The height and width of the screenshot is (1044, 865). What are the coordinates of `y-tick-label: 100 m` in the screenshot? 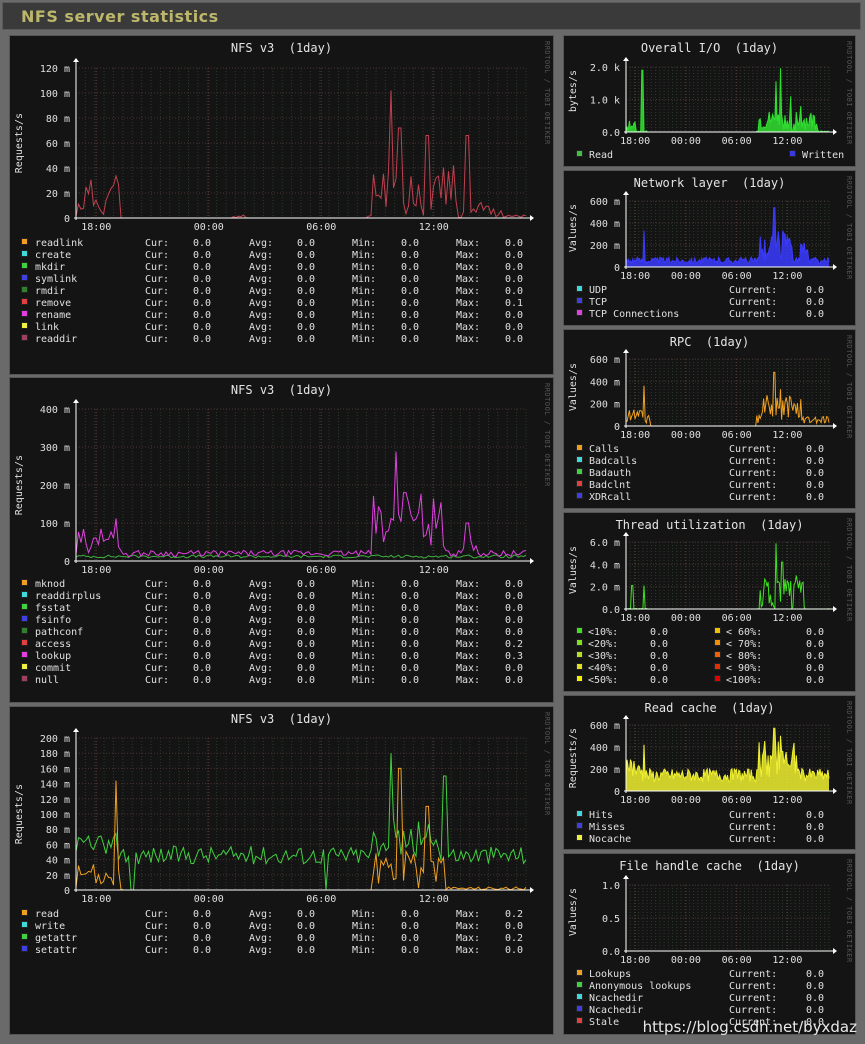 It's located at (55, 94).